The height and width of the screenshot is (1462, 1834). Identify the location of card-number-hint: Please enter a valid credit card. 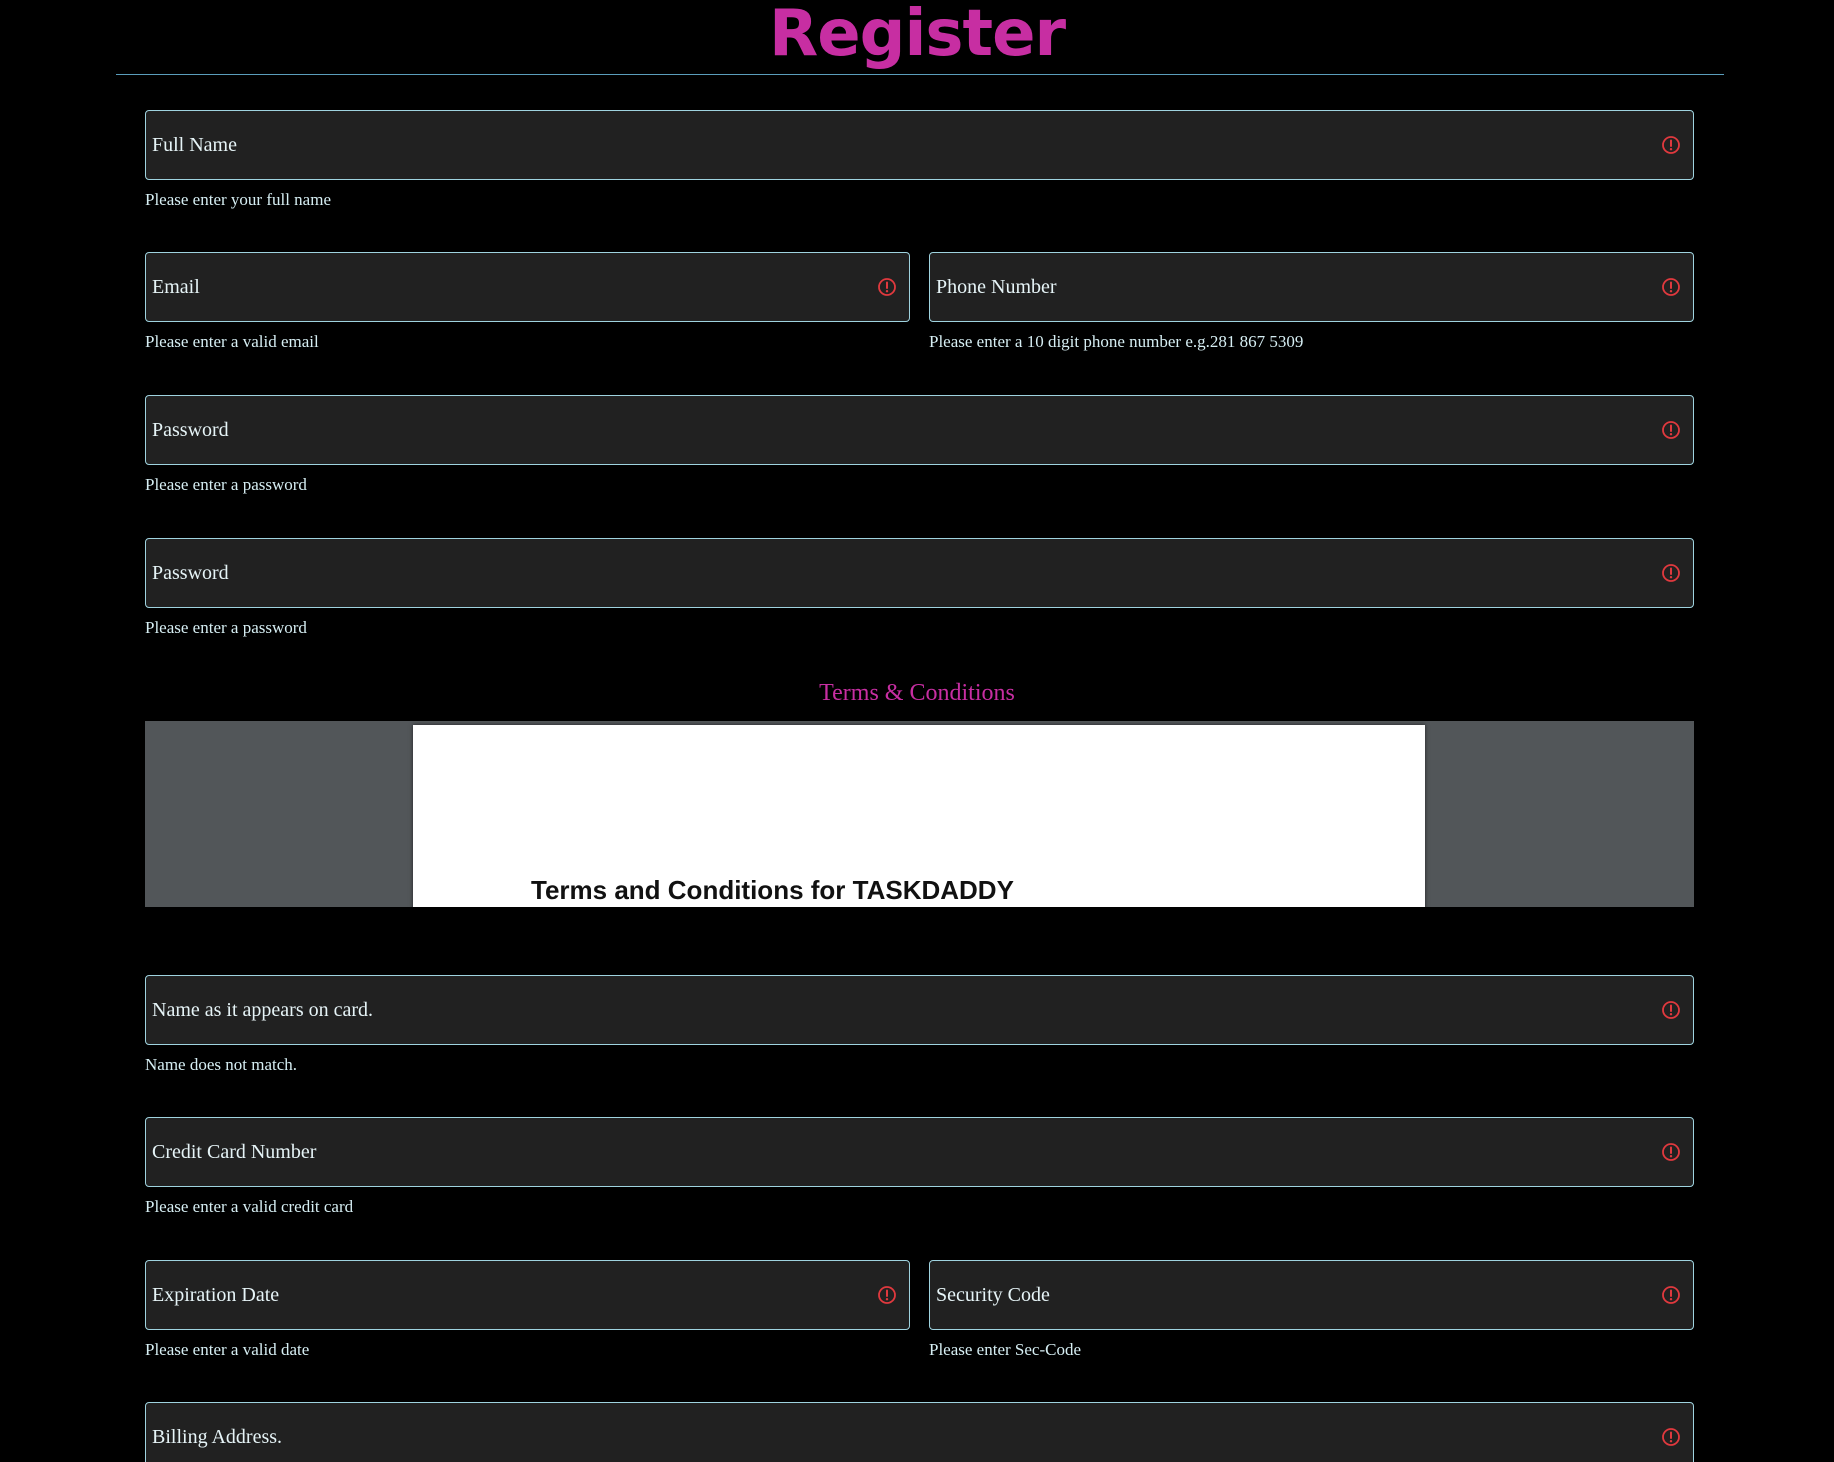
(249, 1206).